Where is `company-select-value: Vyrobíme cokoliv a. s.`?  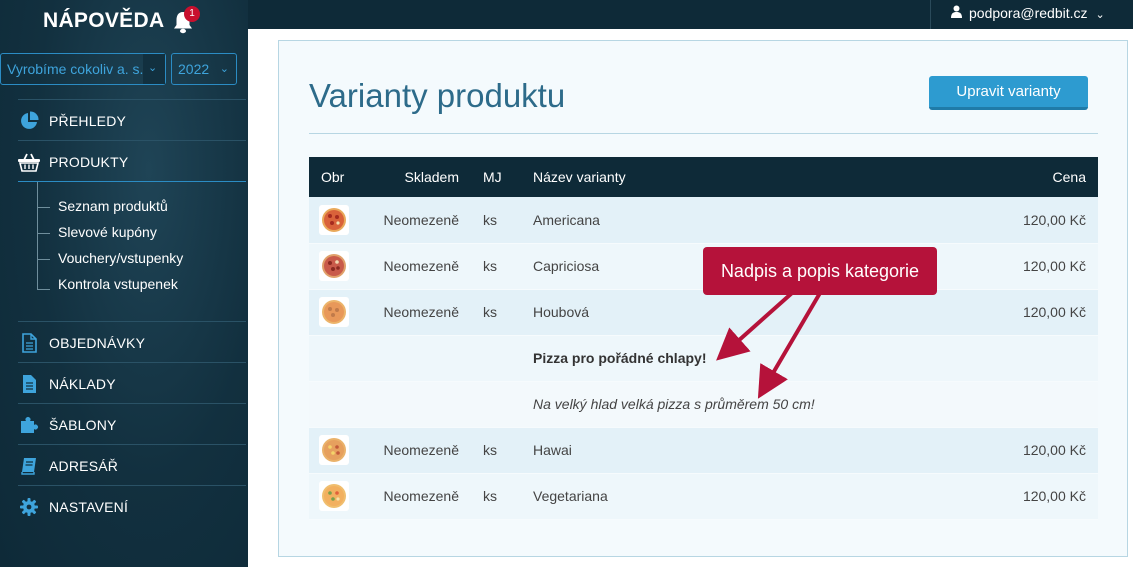 company-select-value: Vyrobíme cokoliv a. s. is located at coordinates (75, 69).